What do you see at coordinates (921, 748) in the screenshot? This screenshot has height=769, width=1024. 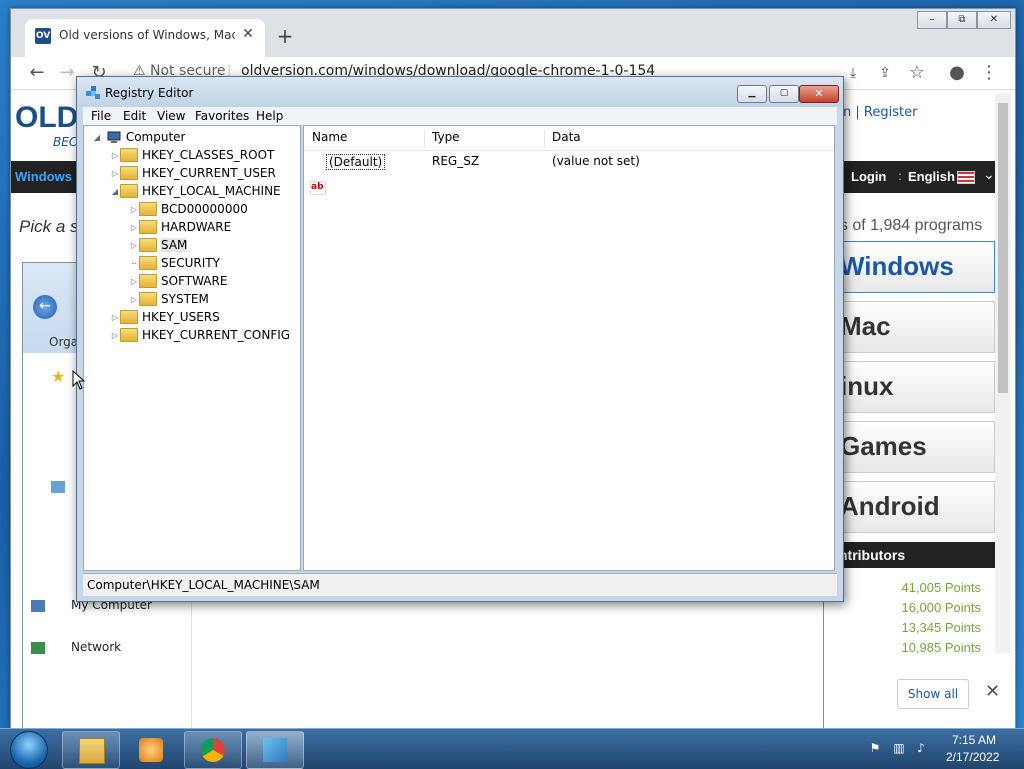 I see `volume-icon: ♪` at bounding box center [921, 748].